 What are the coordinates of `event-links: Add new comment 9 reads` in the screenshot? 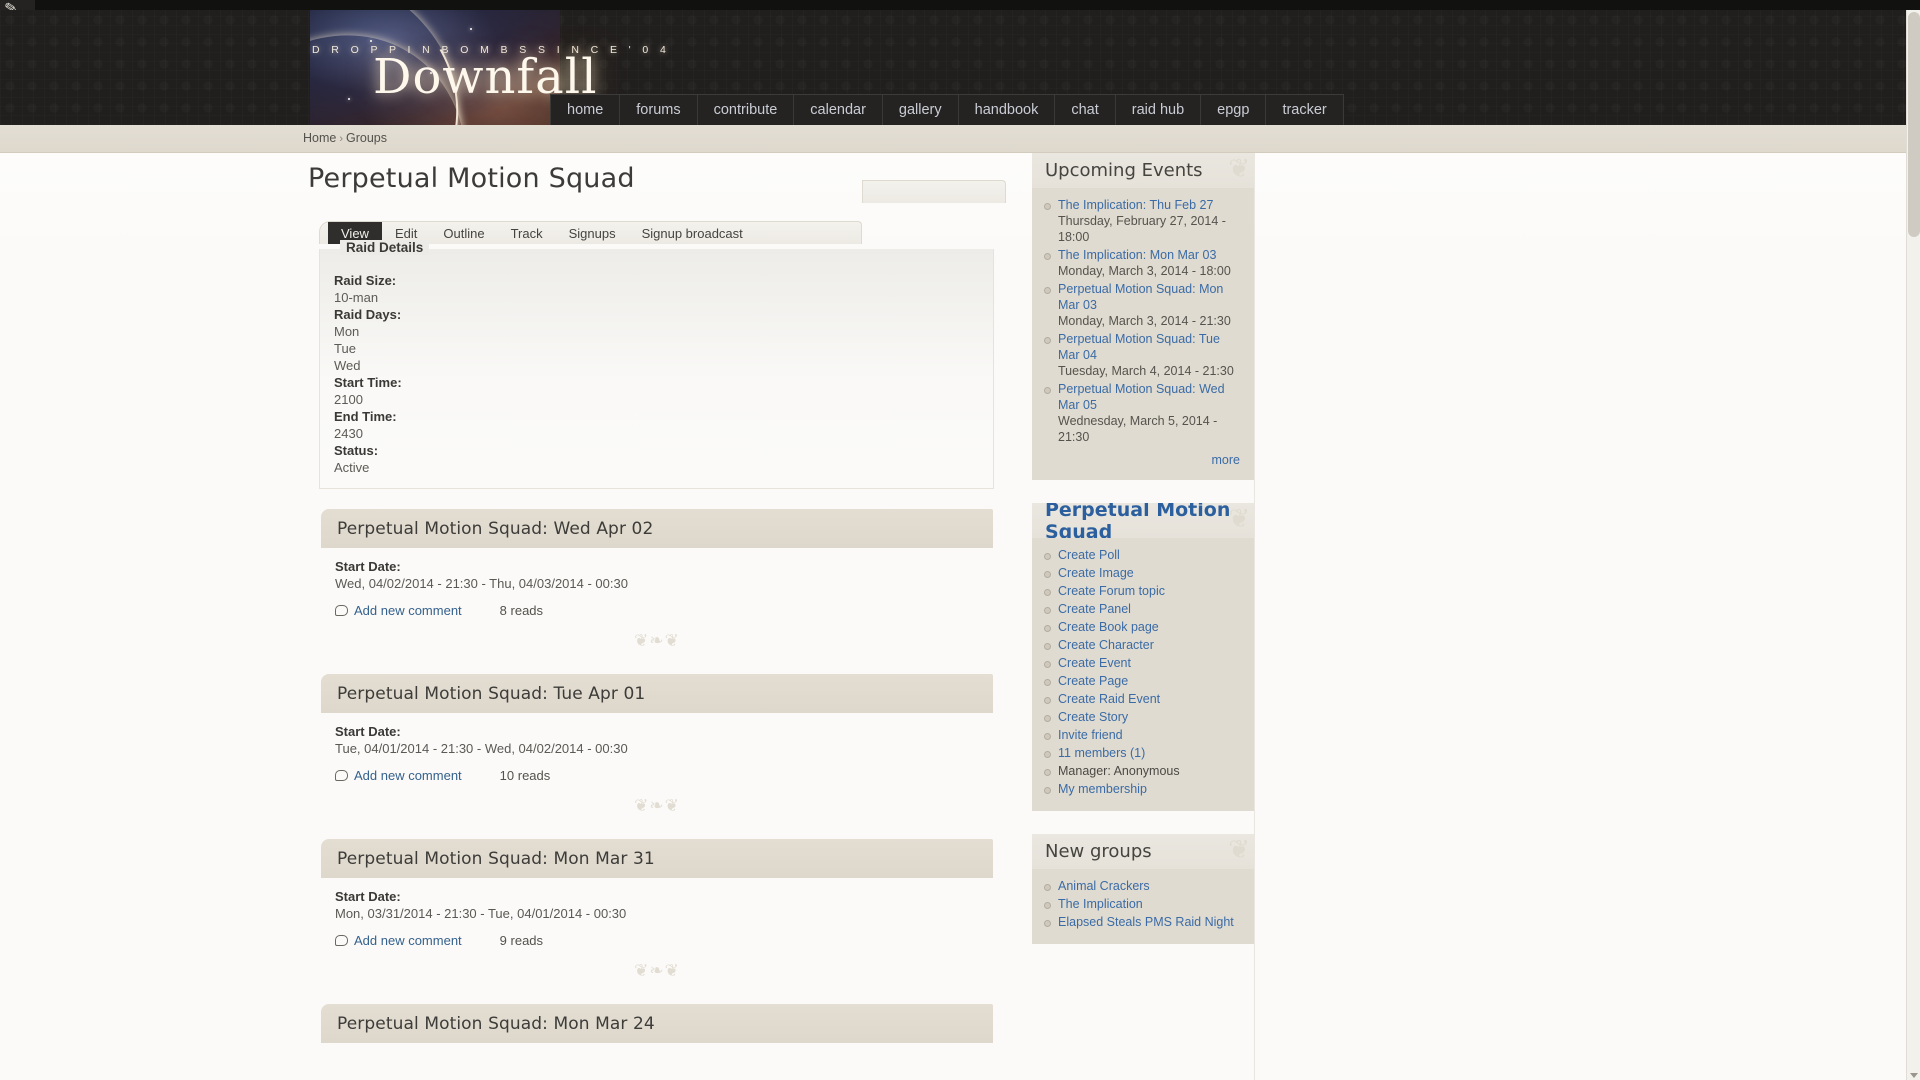 It's located at (664, 940).